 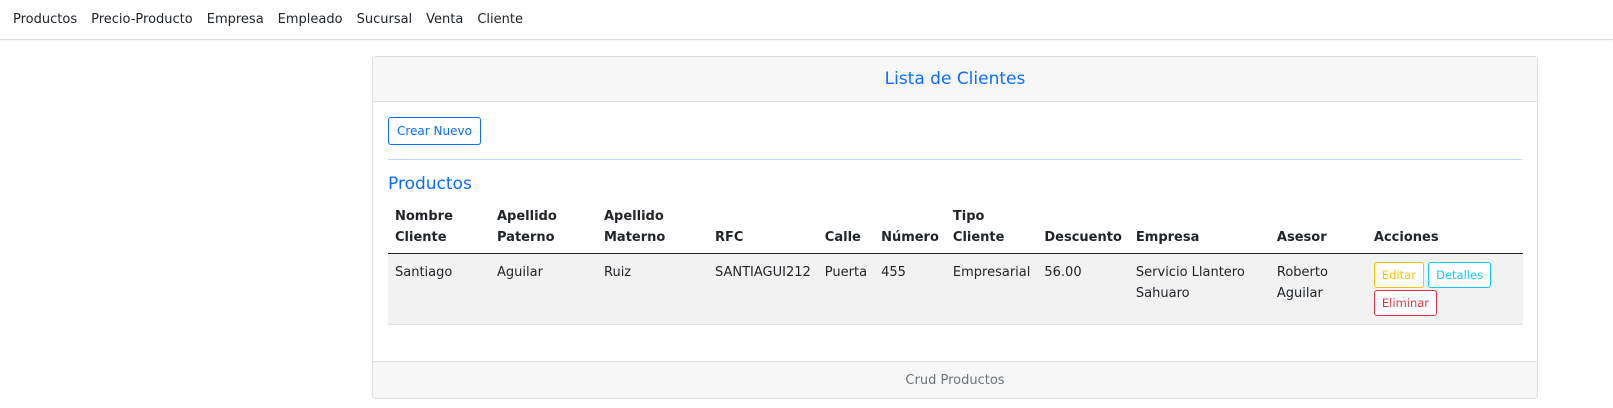 I want to click on cell-rfc: SANTIAGUI212, so click(x=763, y=289).